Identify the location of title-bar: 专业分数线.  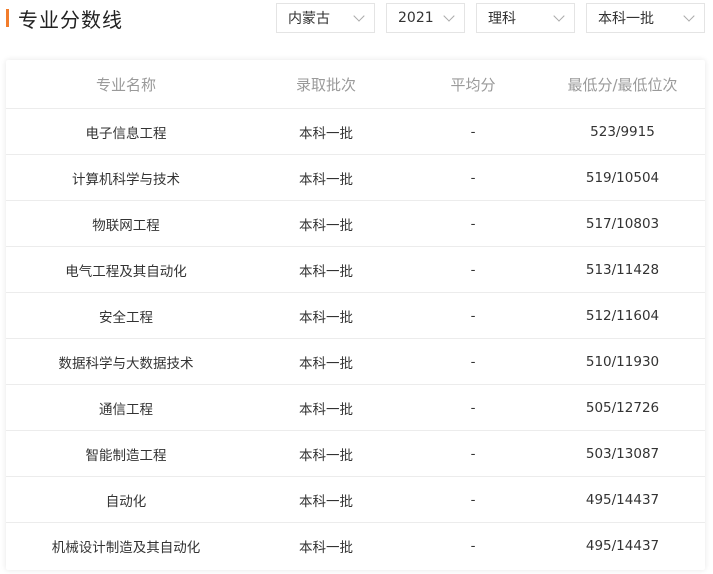
(64, 18).